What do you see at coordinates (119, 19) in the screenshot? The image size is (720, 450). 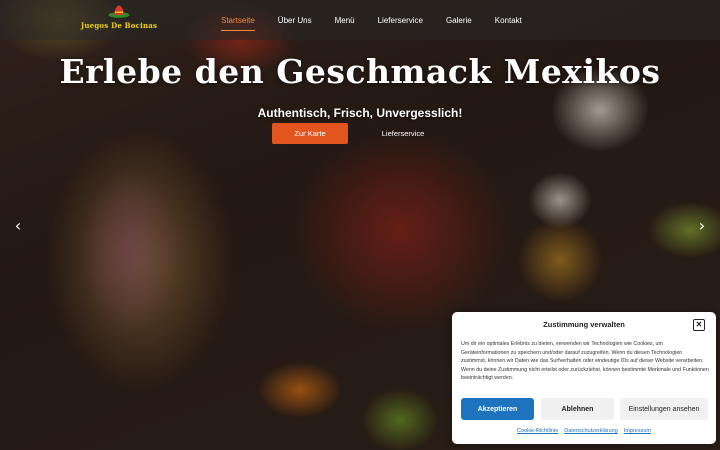 I see `site-logo: Juegos De Bocinas` at bounding box center [119, 19].